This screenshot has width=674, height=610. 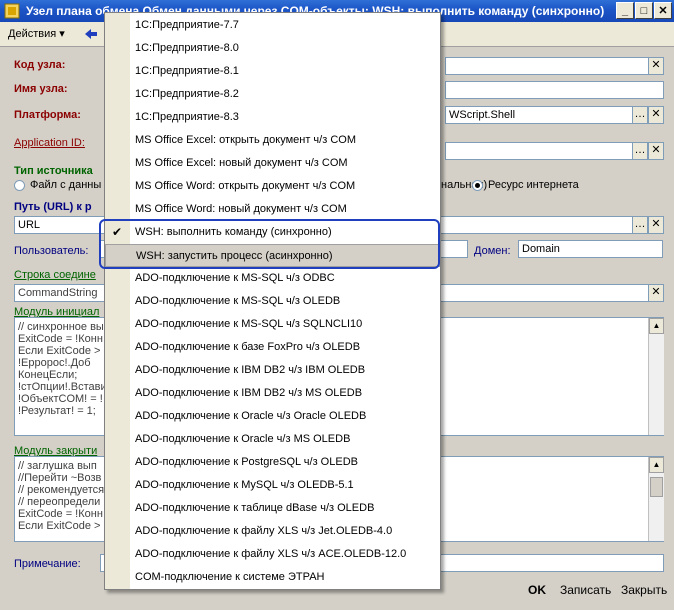 I want to click on menu-item: ADO-подключение к базе FoxPro ч/з OLEDB, so click(x=272, y=347).